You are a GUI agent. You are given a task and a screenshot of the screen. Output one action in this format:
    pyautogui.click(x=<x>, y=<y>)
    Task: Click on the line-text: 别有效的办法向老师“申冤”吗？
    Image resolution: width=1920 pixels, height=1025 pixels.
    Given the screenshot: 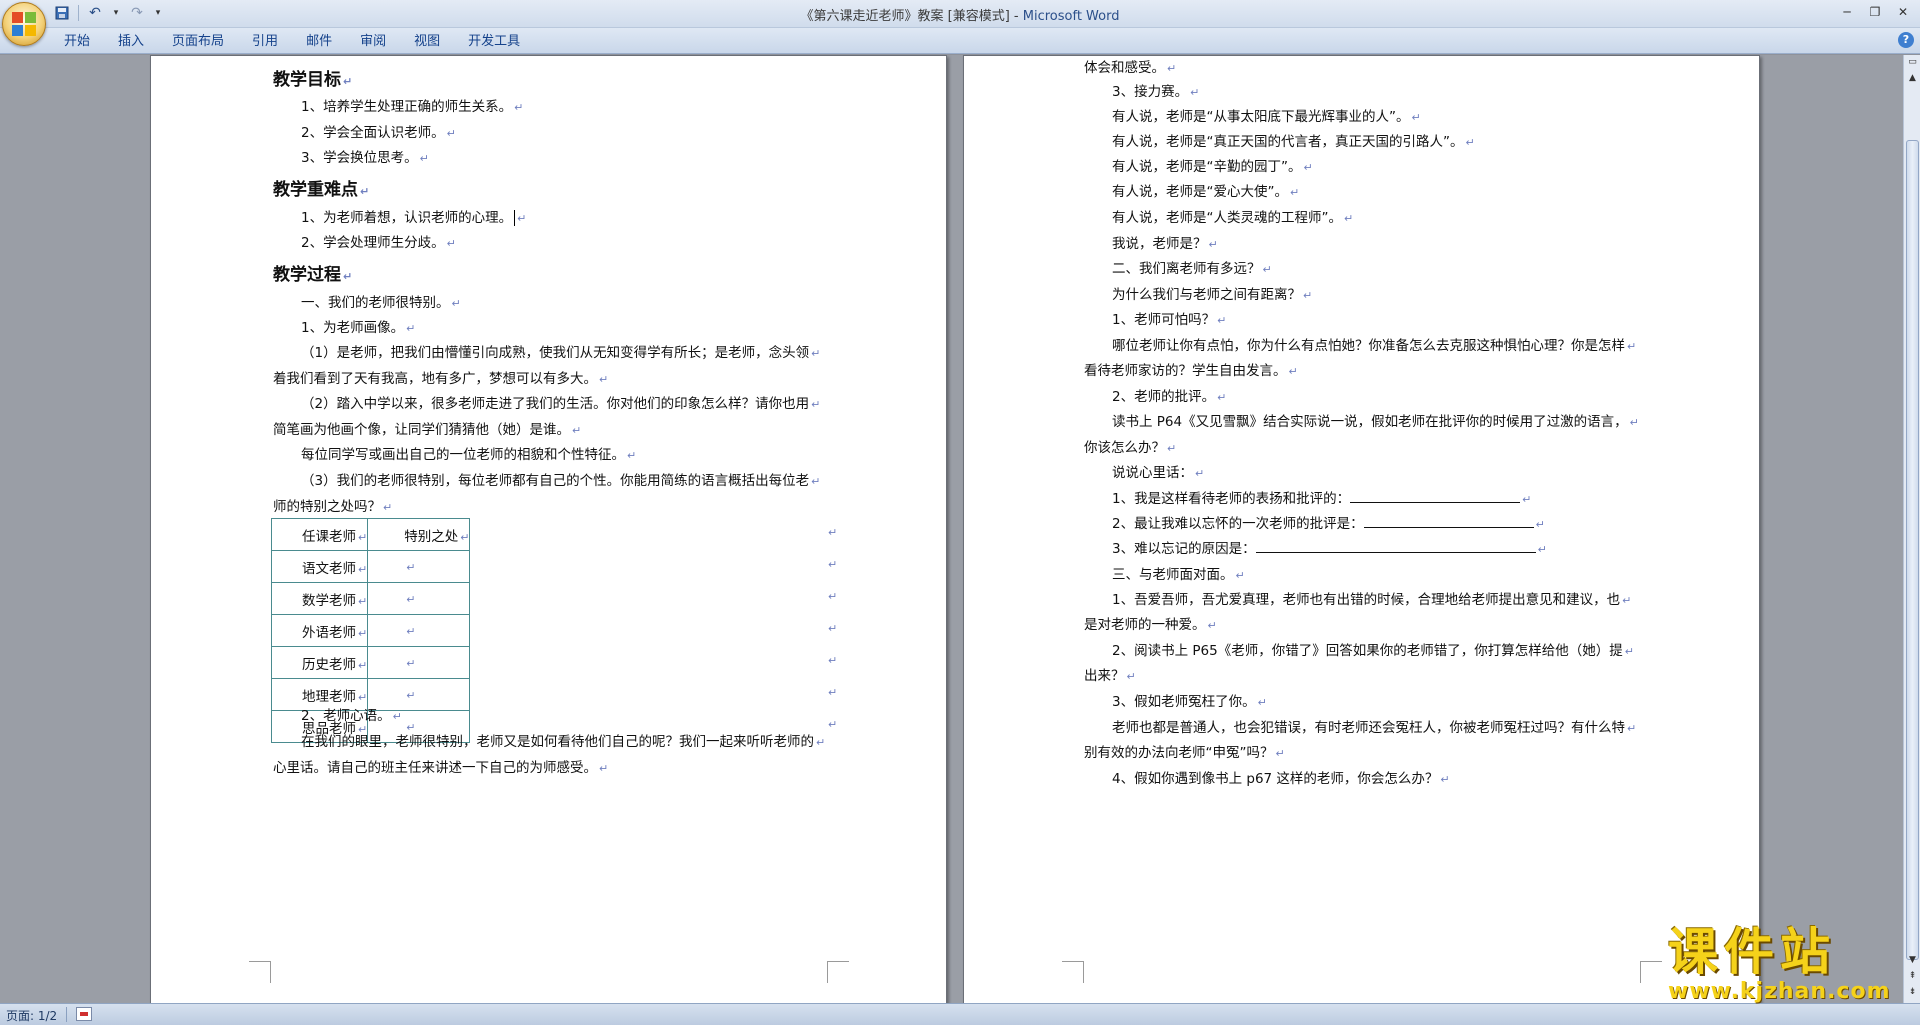 What is the action you would take?
    pyautogui.click(x=1179, y=753)
    